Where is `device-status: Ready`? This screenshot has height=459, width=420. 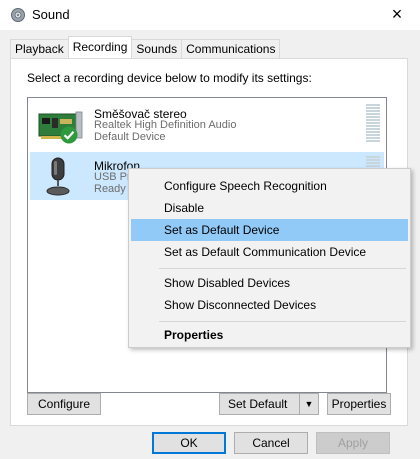 device-status: Ready is located at coordinates (110, 189).